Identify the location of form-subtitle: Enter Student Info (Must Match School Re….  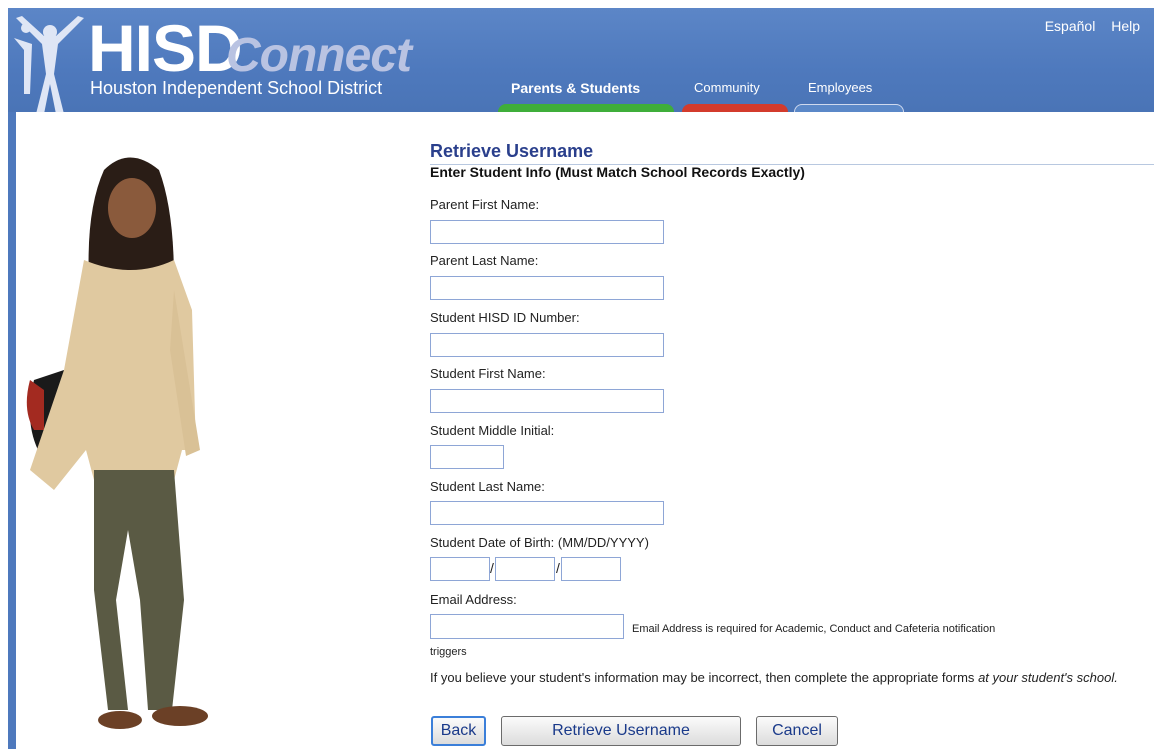
(617, 172).